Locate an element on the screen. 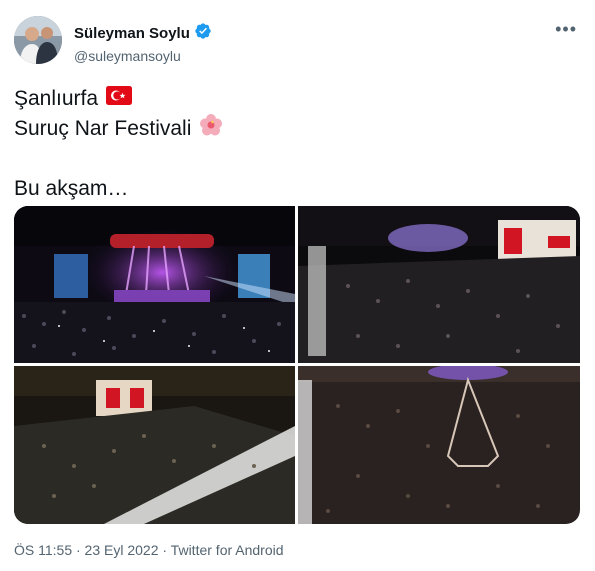 The width and height of the screenshot is (595, 571). author-name: Süleyman Soylu is located at coordinates (143, 33).